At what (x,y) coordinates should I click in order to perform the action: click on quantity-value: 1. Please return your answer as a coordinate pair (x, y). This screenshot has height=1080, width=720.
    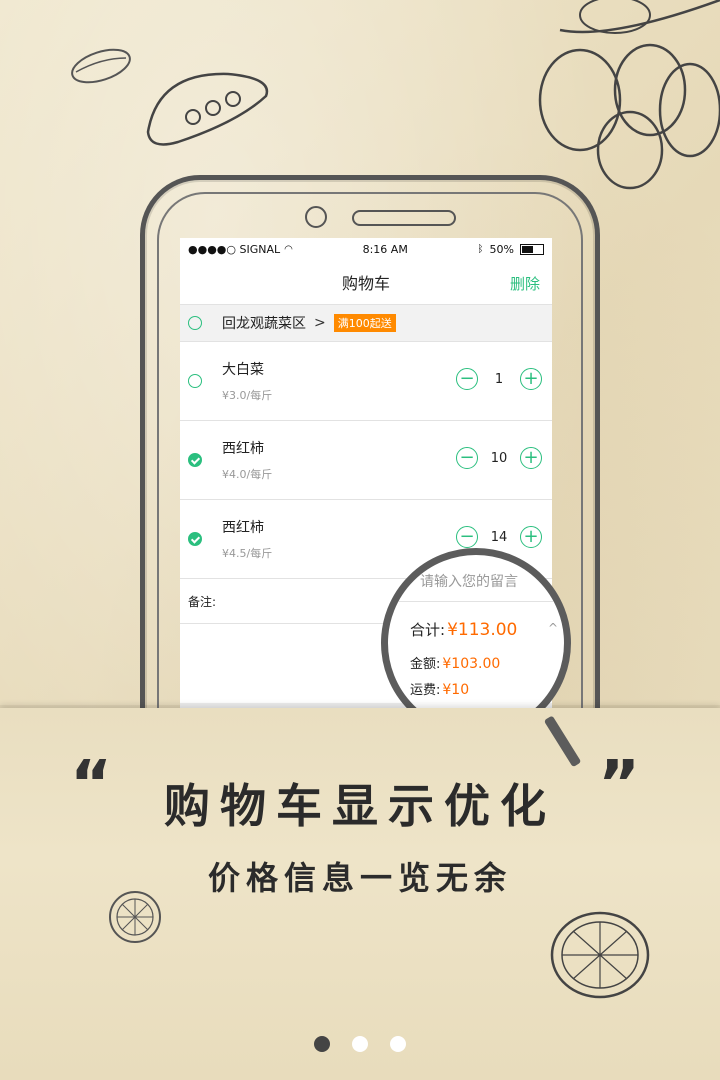
    Looking at the image, I should click on (499, 379).